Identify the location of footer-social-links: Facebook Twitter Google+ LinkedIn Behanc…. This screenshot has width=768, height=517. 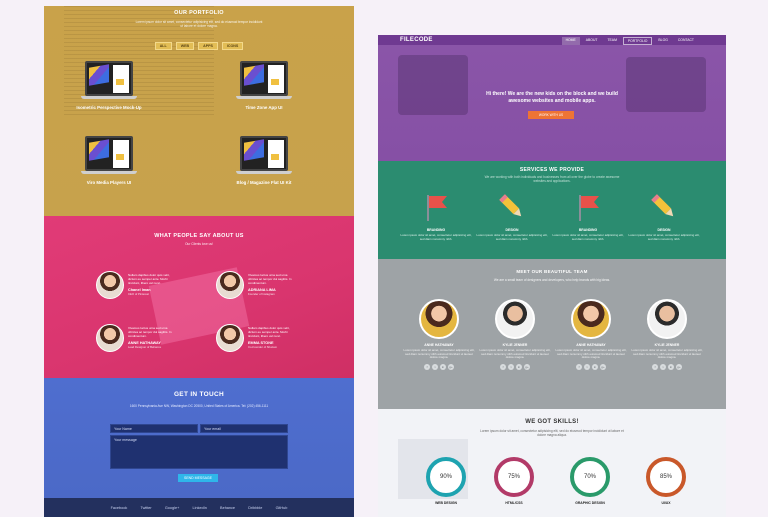
(199, 507).